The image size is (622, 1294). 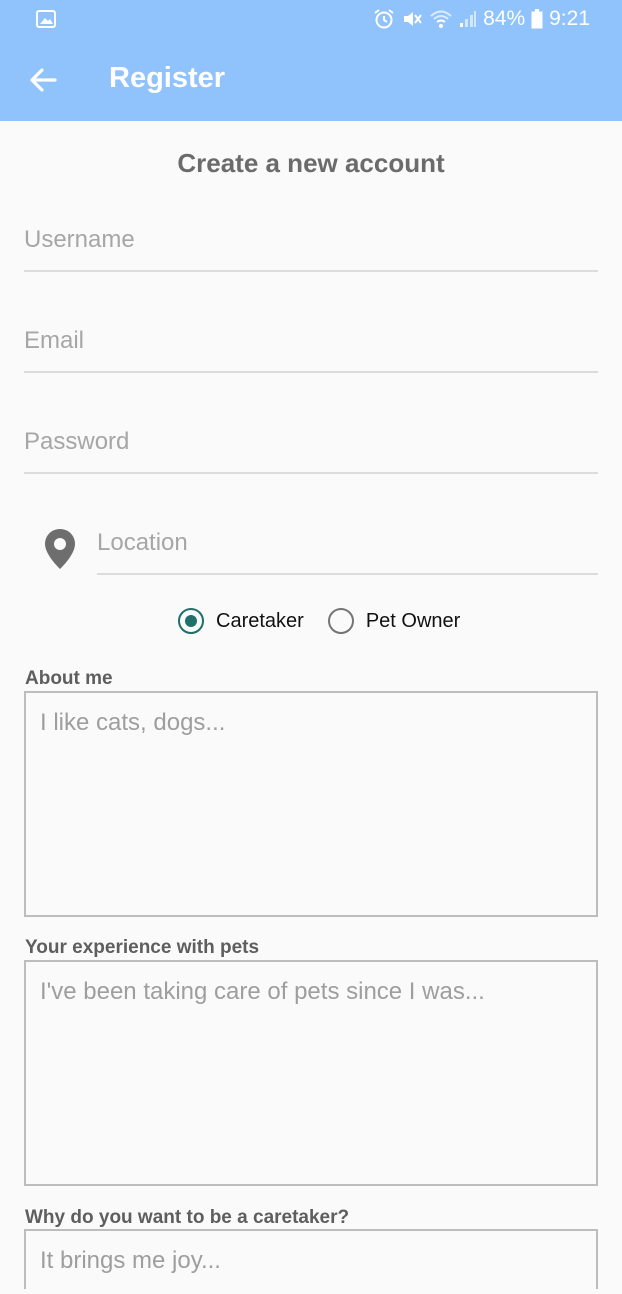 What do you see at coordinates (311, 163) in the screenshot?
I see `form-heading: Create a new account` at bounding box center [311, 163].